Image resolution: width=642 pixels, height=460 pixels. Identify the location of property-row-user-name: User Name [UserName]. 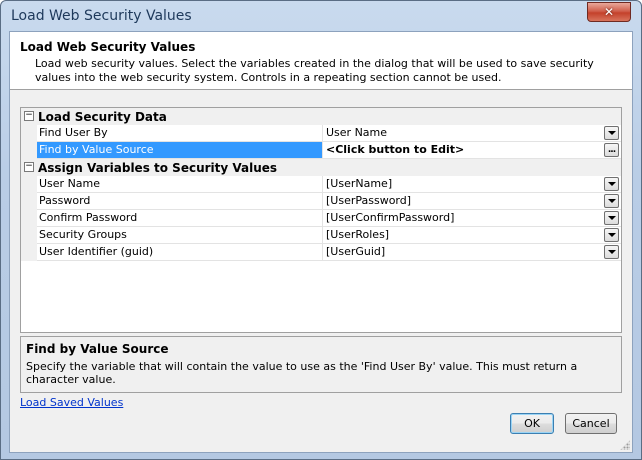
(321, 184).